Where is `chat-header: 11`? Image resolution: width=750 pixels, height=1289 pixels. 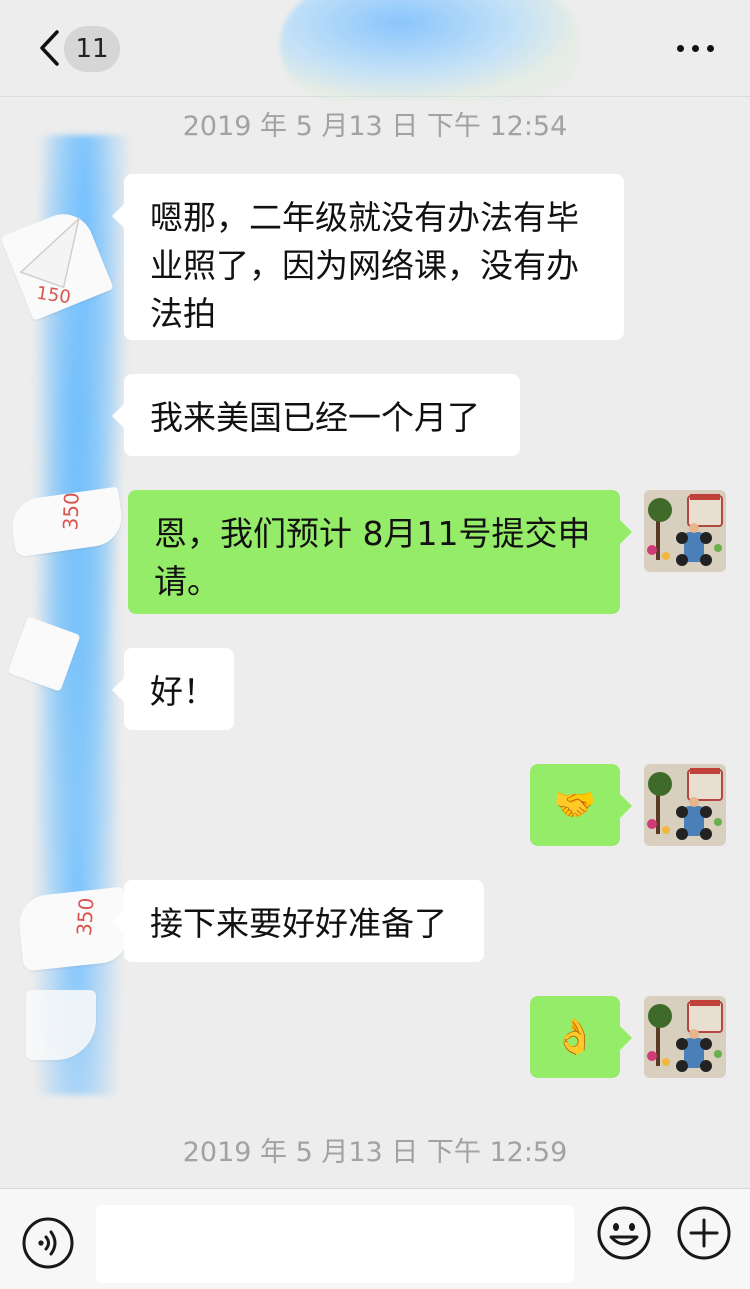 chat-header: 11 is located at coordinates (375, 50).